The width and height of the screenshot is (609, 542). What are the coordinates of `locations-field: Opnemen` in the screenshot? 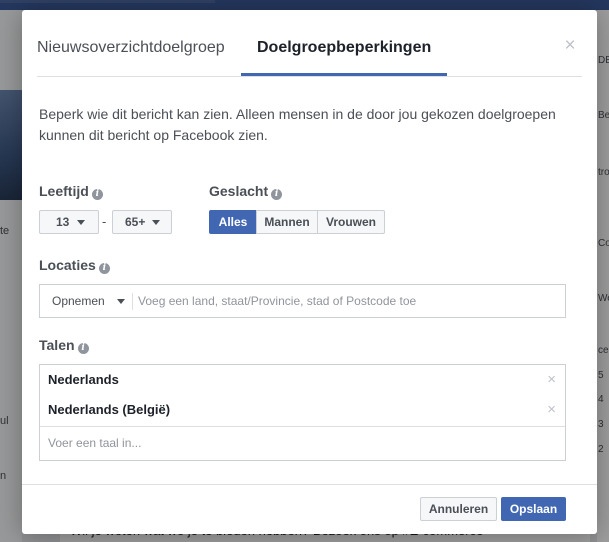 It's located at (302, 301).